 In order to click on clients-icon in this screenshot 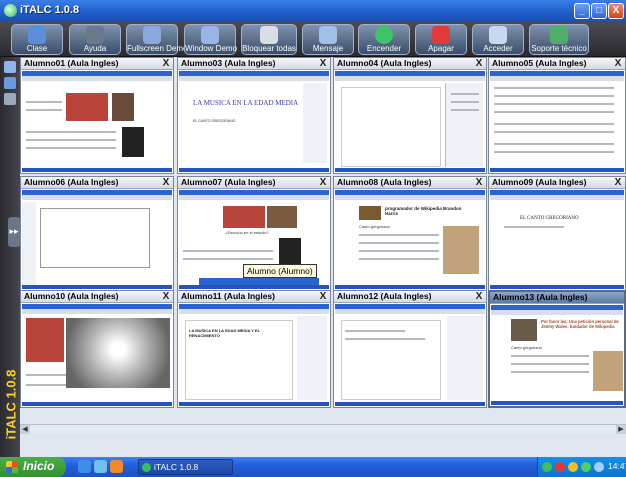, I will do `click(10, 83)`.